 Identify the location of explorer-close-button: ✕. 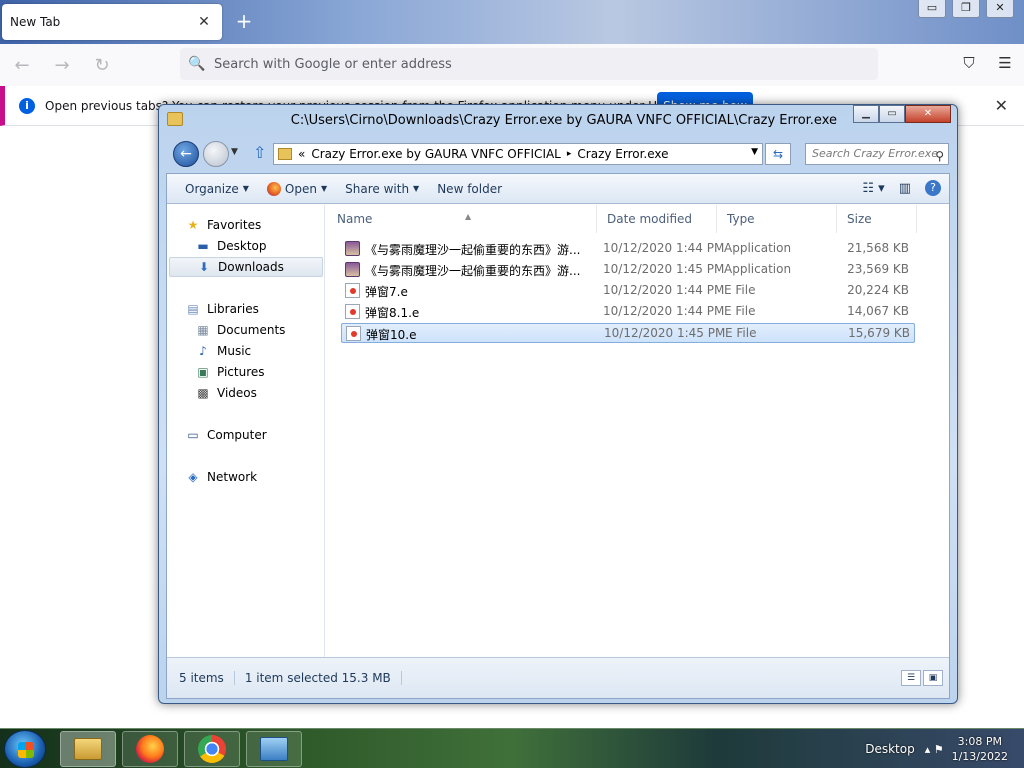
(928, 114).